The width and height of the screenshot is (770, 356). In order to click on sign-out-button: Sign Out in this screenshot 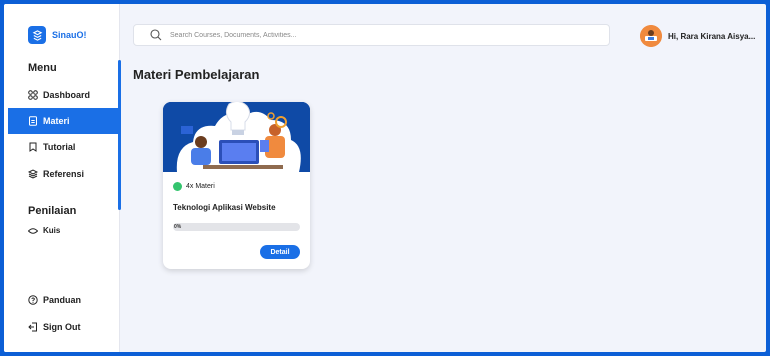, I will do `click(63, 327)`.